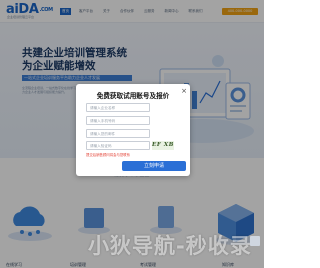  Describe the element at coordinates (163, 145) in the screenshot. I see `captcha-image: EF XB` at that location.